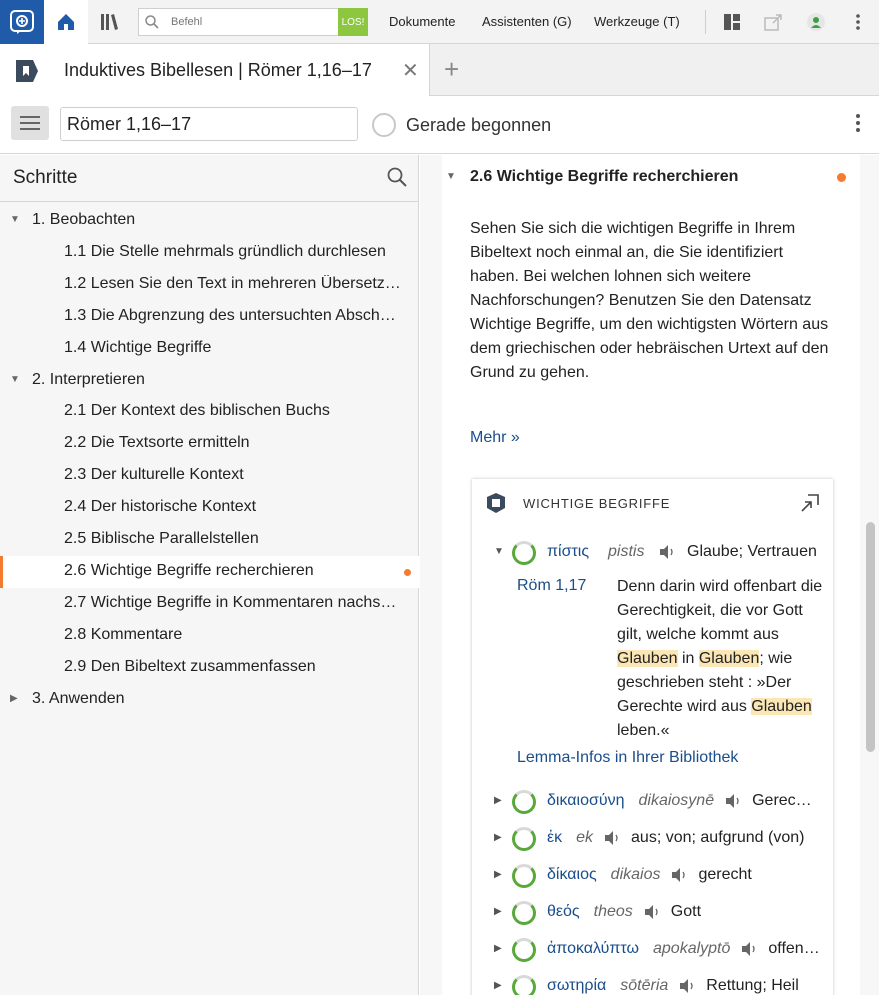 The image size is (879, 995). What do you see at coordinates (586, 801) in the screenshot?
I see `term-lemma: δικαιοσύνη` at bounding box center [586, 801].